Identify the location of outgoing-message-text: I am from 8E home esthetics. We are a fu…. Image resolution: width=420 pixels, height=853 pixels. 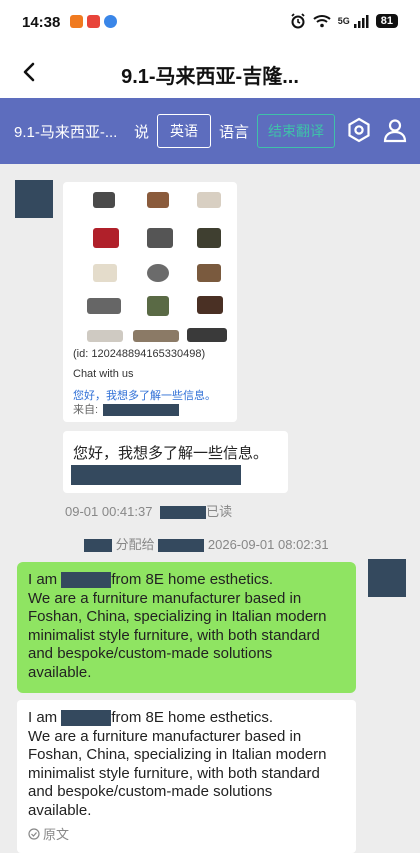
(186, 626).